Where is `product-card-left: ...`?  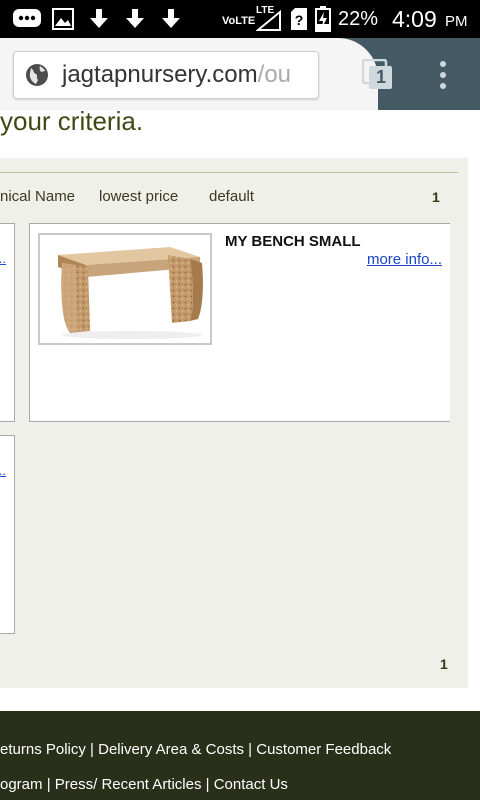 product-card-left: ... is located at coordinates (7, 322).